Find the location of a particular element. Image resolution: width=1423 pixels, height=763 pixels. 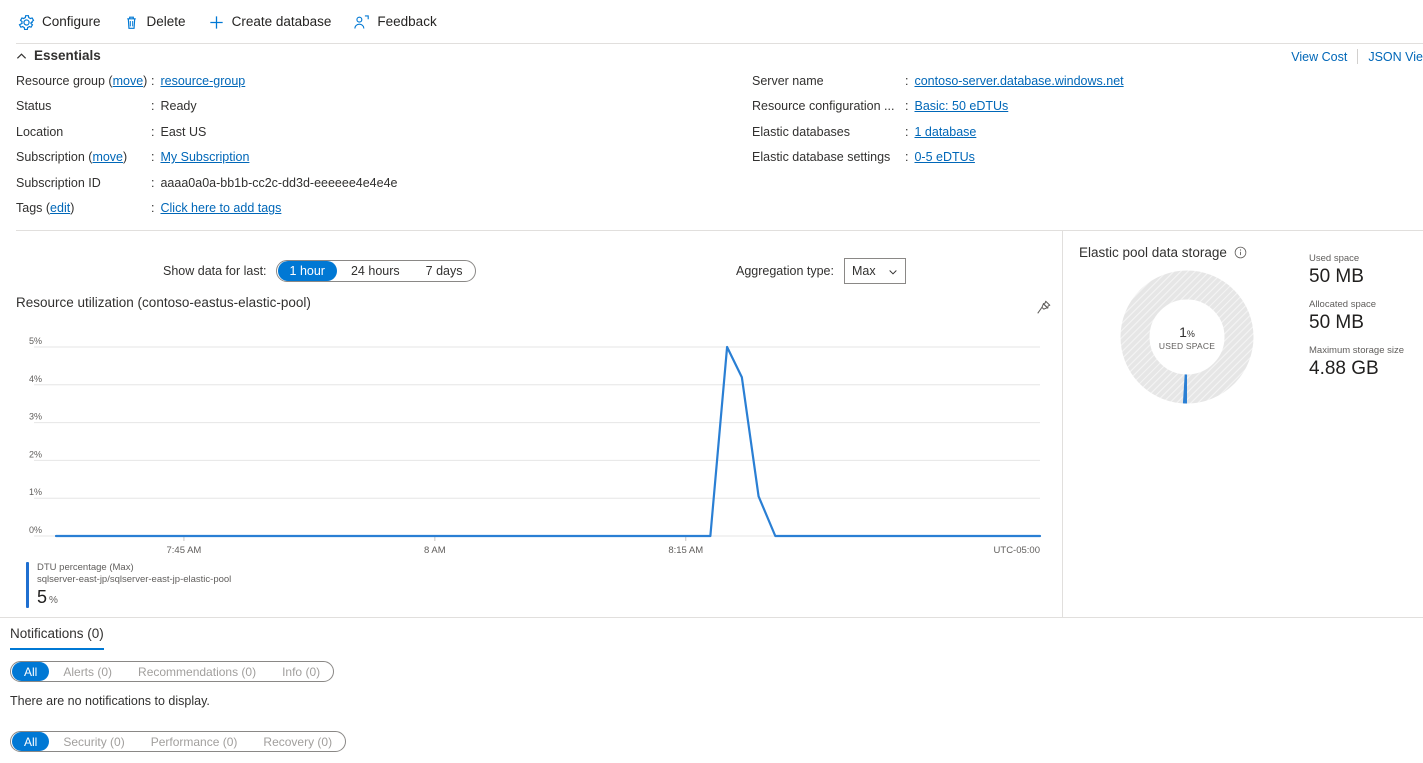

resource-group-value-link: resource-group is located at coordinates (202, 81).